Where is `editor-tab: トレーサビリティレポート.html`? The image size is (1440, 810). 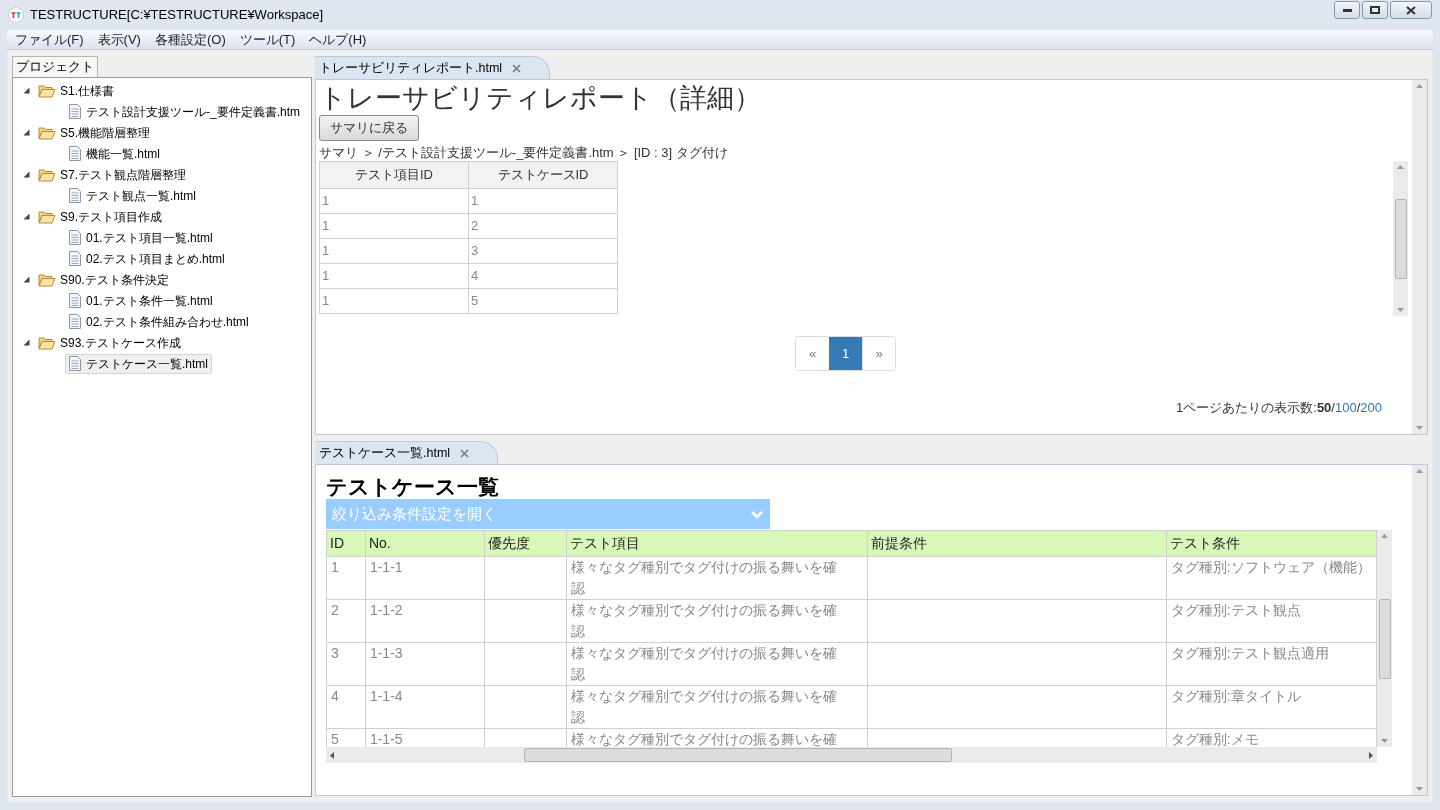 editor-tab: トレーサビリティレポート.html is located at coordinates (433, 67).